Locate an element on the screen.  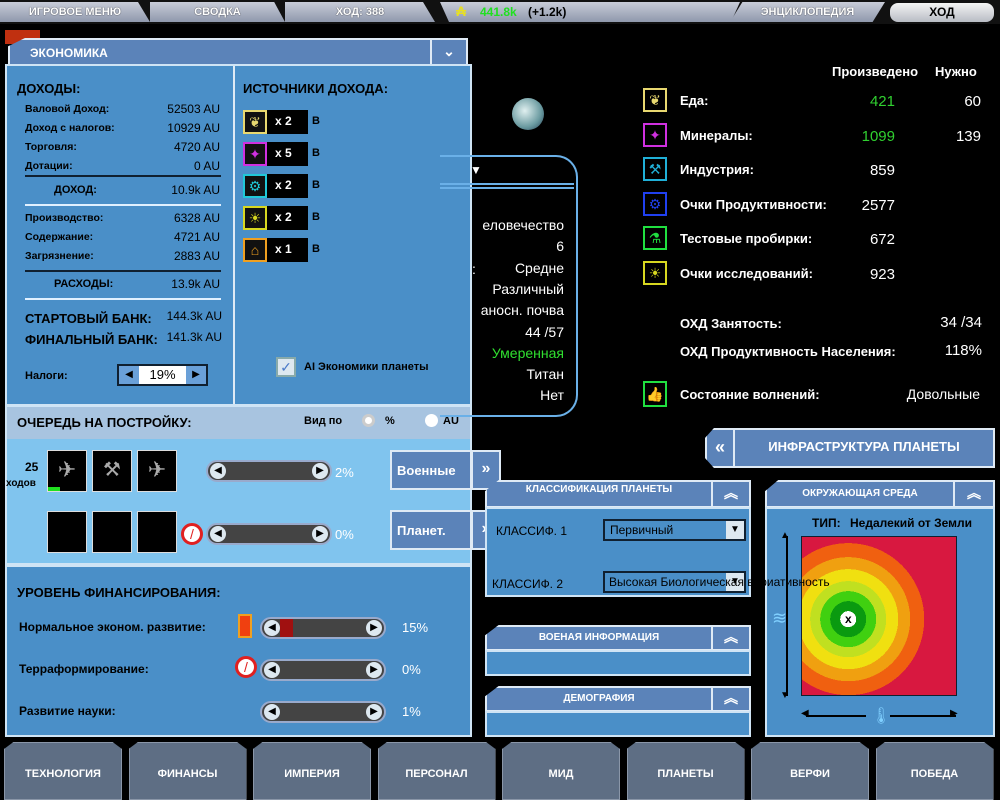
bottom-tab: ПЕРСОНАЛ is located at coordinates (436, 771).